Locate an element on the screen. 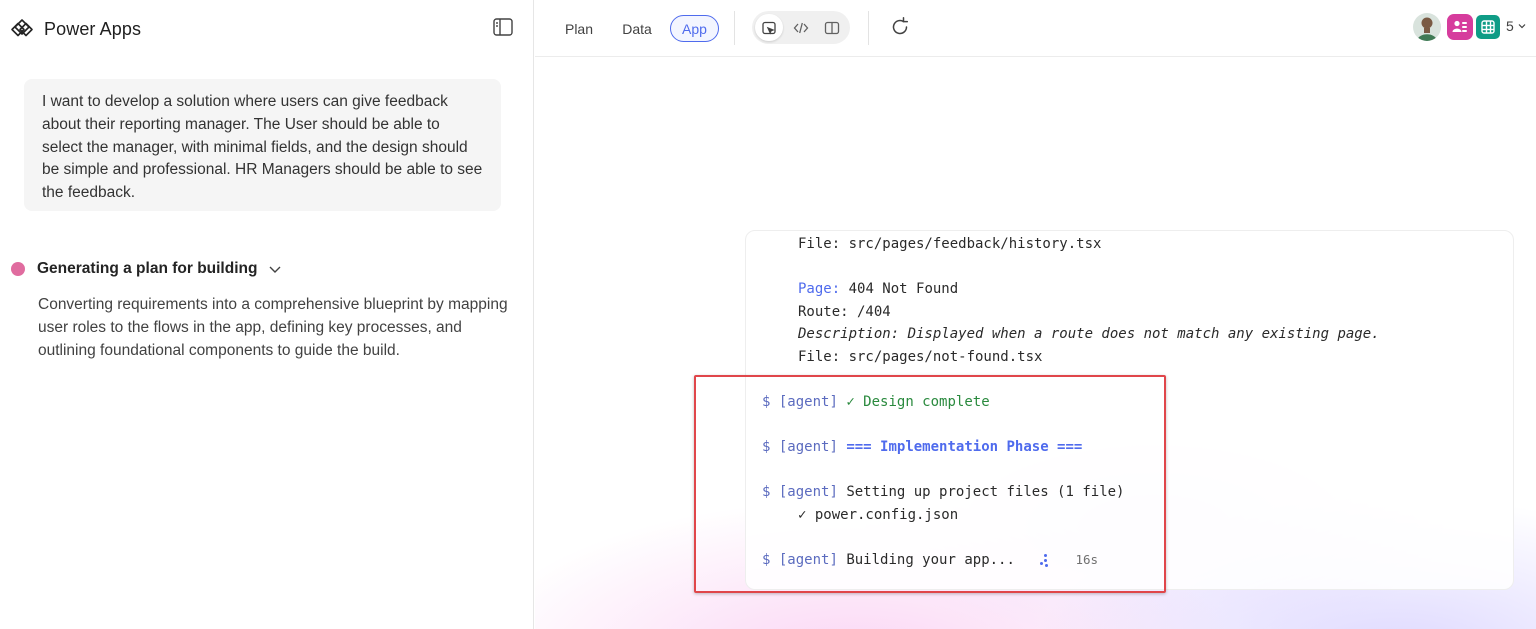 The width and height of the screenshot is (1536, 629). split-view-icon is located at coordinates (832, 27).